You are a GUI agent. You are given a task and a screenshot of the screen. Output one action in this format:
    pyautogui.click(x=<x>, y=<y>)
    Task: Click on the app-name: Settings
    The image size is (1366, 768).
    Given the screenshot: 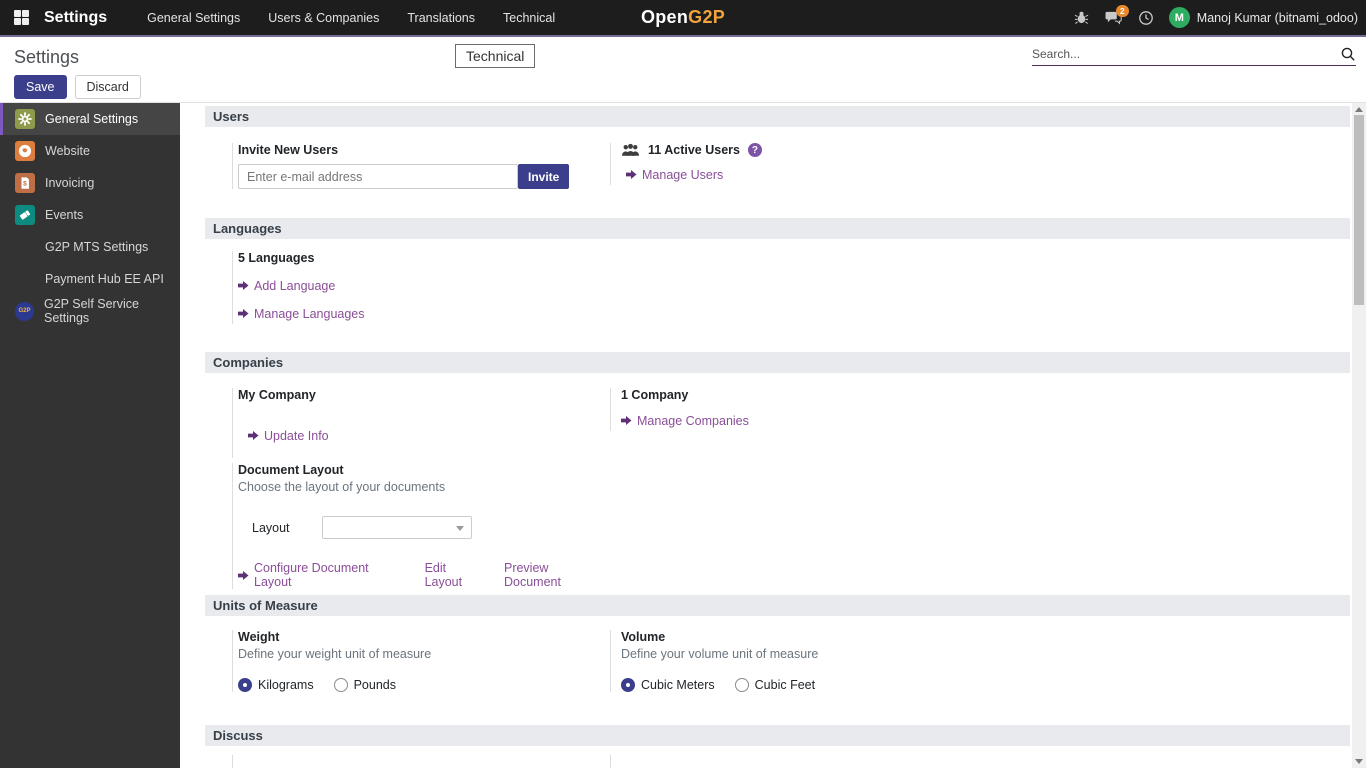 What is the action you would take?
    pyautogui.click(x=75, y=18)
    